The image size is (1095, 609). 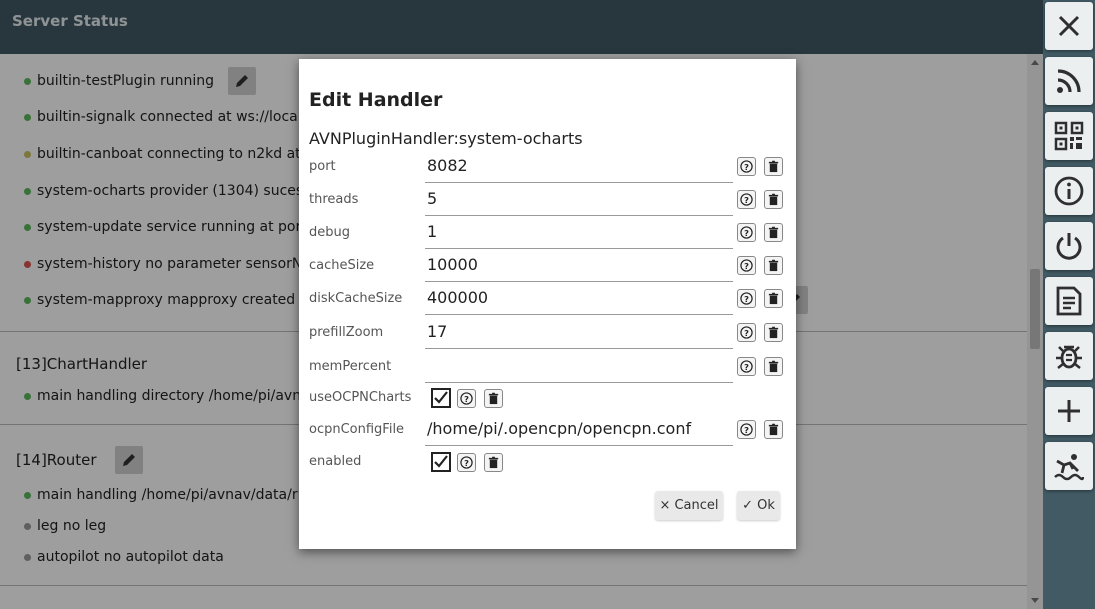 What do you see at coordinates (329, 232) in the screenshot?
I see `param-label: debug` at bounding box center [329, 232].